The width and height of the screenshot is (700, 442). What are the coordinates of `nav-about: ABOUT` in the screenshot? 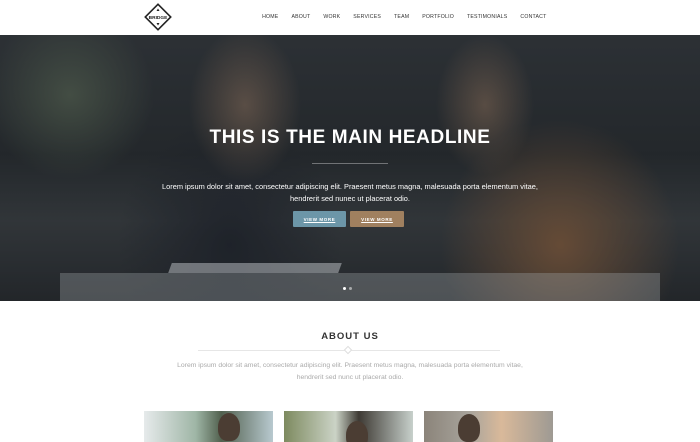 It's located at (301, 17).